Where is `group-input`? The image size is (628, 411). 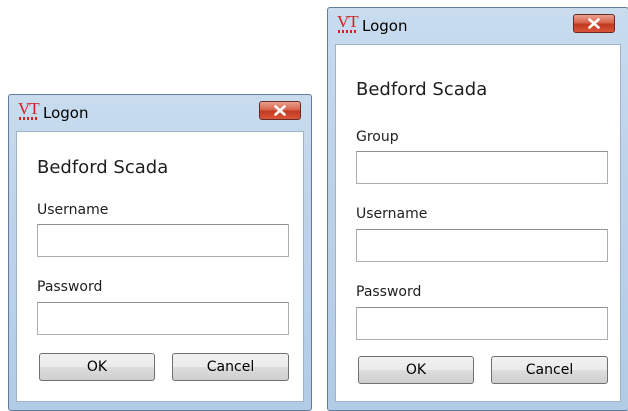 group-input is located at coordinates (482, 167).